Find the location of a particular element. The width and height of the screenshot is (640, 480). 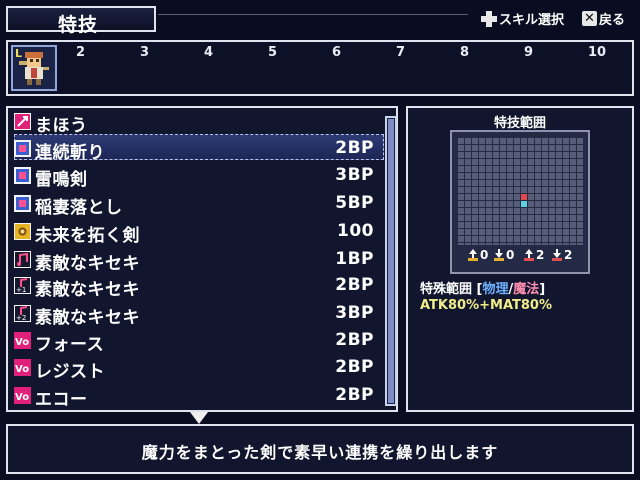

menu-title-box: 特技 is located at coordinates (81, 21).